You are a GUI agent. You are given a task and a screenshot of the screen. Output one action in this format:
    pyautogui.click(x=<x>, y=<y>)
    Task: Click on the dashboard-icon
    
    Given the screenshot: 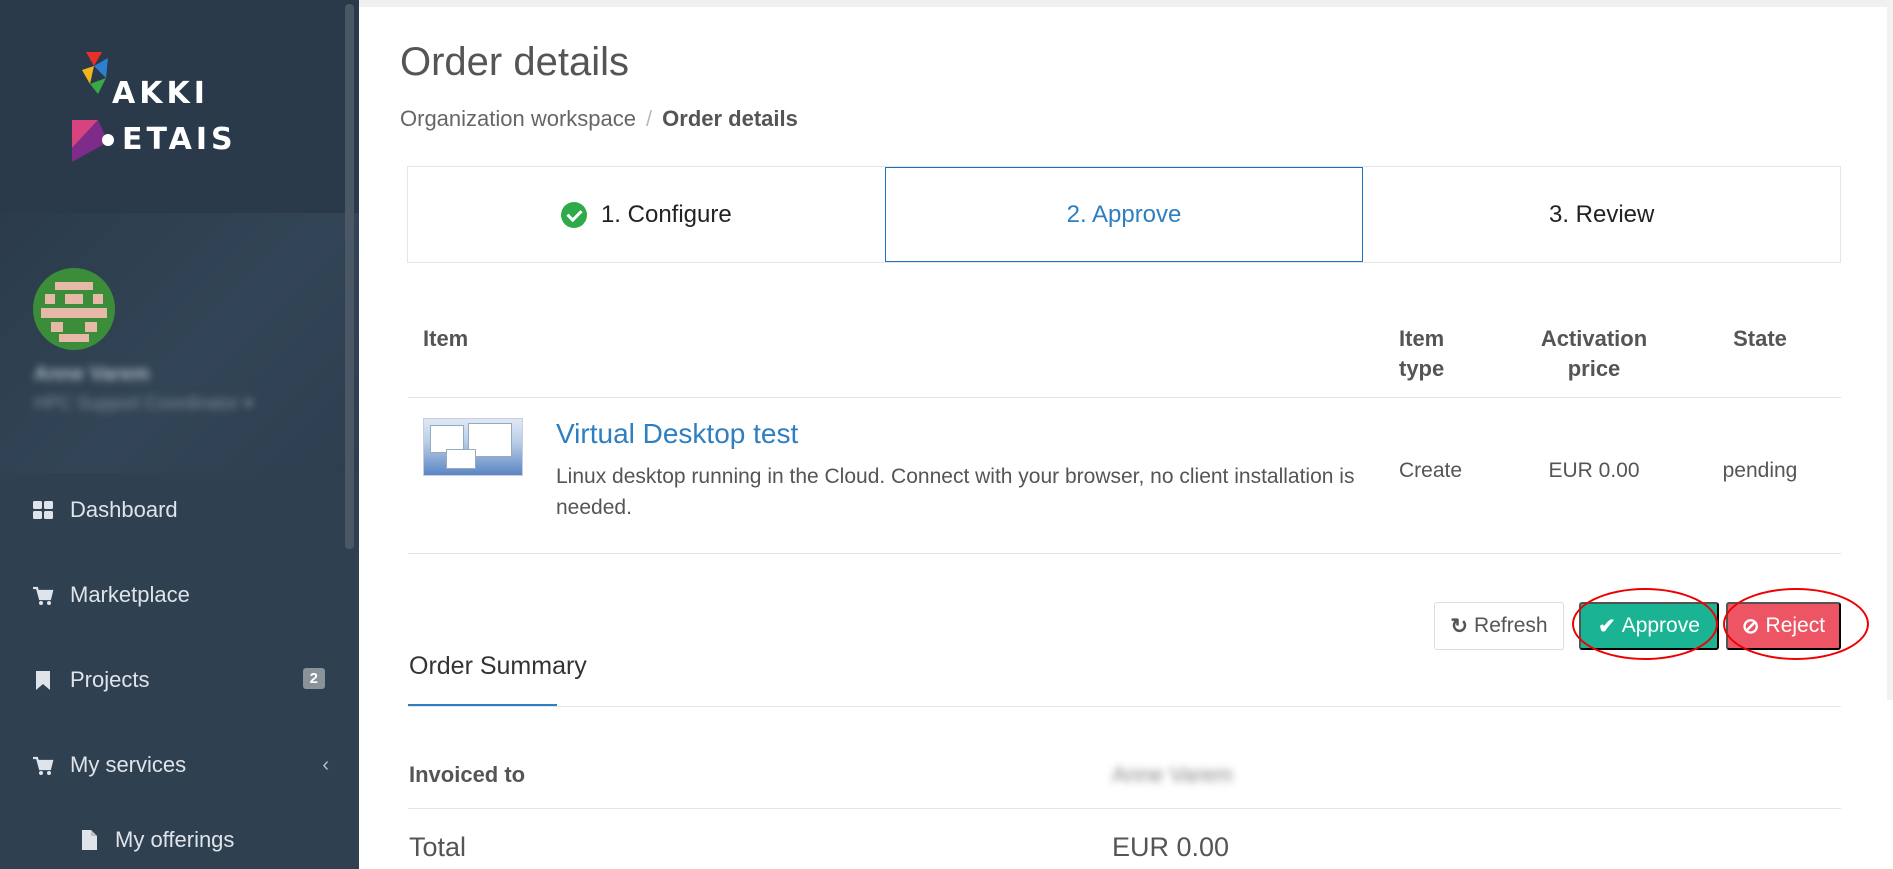 What is the action you would take?
    pyautogui.click(x=43, y=510)
    